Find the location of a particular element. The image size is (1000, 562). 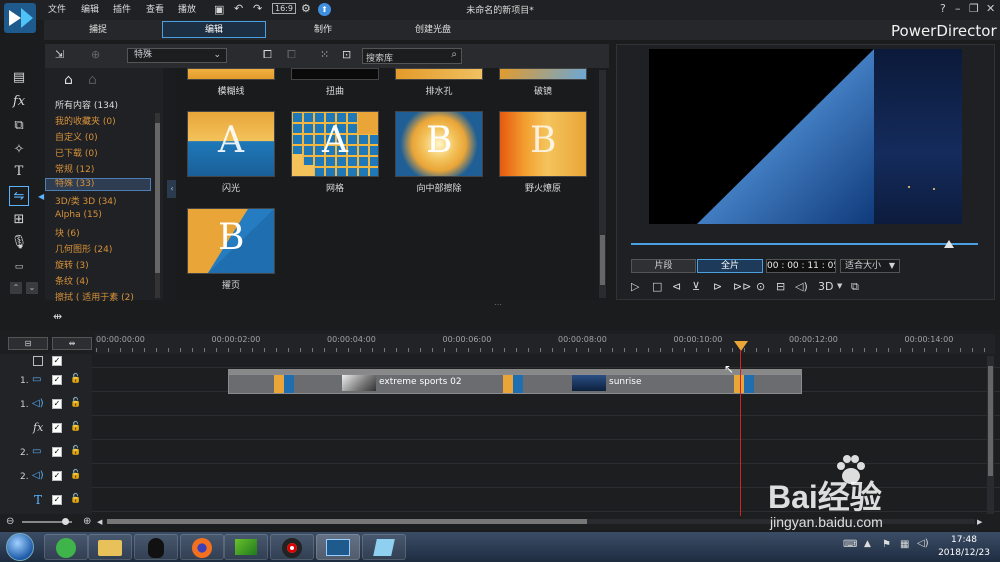

track-manager-icon: ⊟ is located at coordinates (28, 343).